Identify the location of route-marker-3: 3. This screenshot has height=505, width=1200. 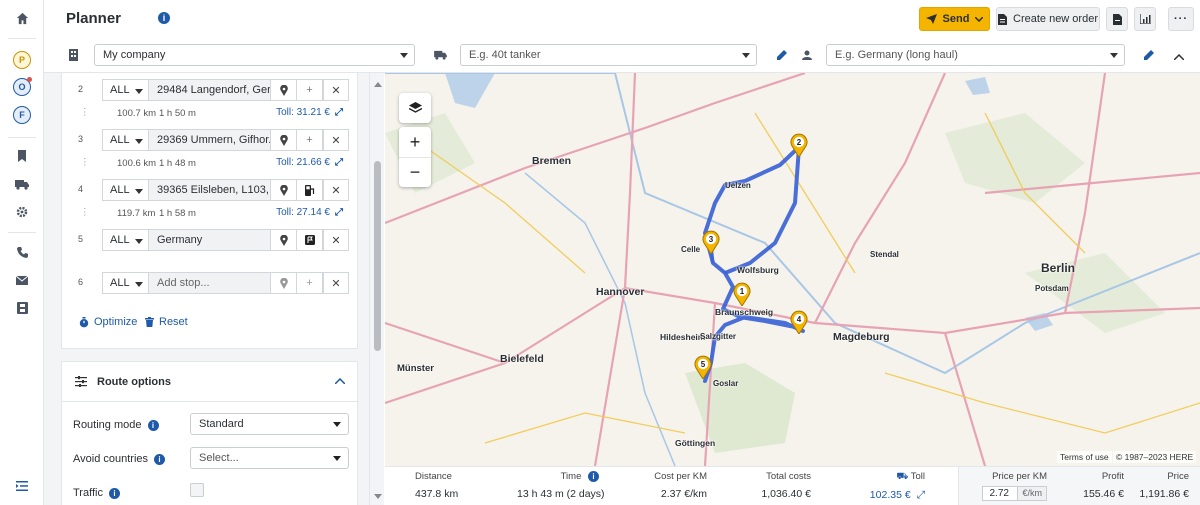
(711, 242).